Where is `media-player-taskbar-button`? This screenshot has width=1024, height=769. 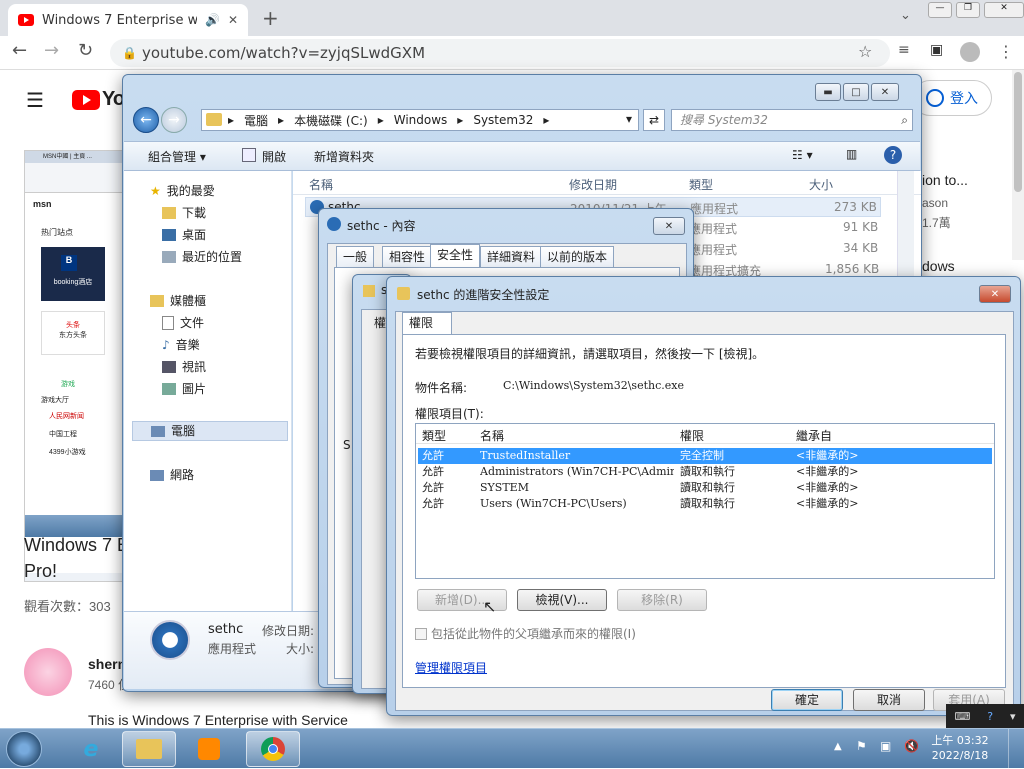
media-player-taskbar-button is located at coordinates (209, 749).